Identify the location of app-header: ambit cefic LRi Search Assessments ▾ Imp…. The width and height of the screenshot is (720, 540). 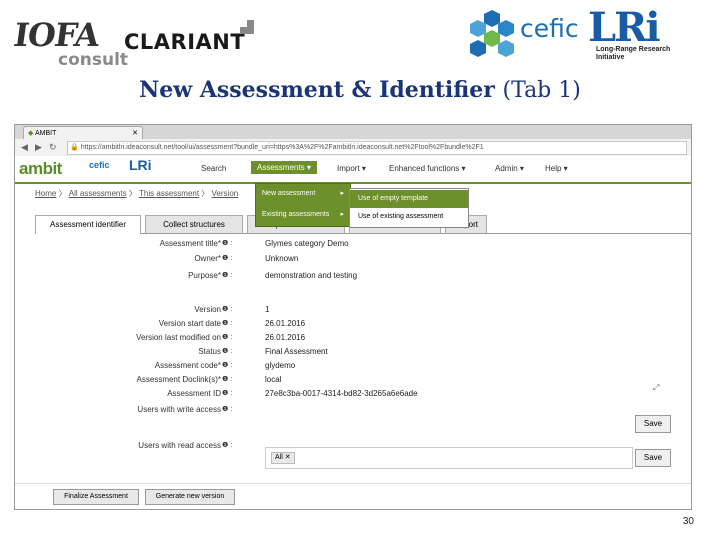
(353, 170).